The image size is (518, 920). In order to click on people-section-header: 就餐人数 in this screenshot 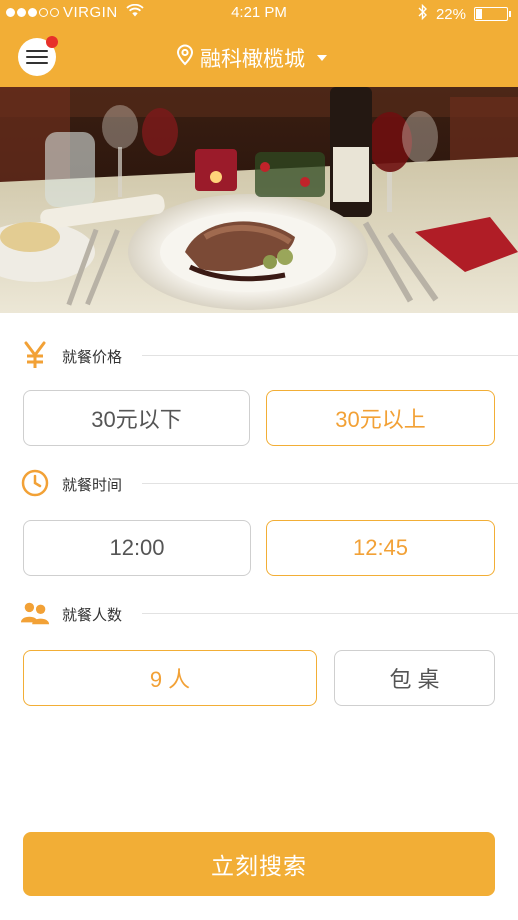, I will do `click(259, 613)`.